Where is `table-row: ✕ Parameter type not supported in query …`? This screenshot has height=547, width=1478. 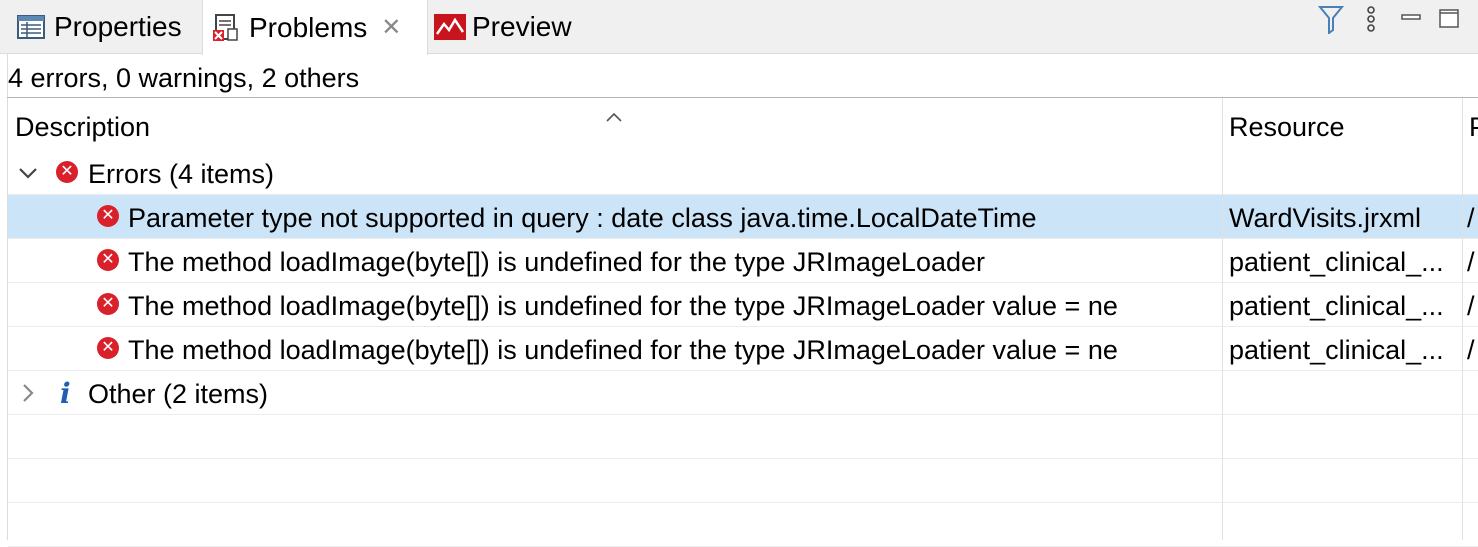 table-row: ✕ Parameter type not supported in query … is located at coordinates (743, 217).